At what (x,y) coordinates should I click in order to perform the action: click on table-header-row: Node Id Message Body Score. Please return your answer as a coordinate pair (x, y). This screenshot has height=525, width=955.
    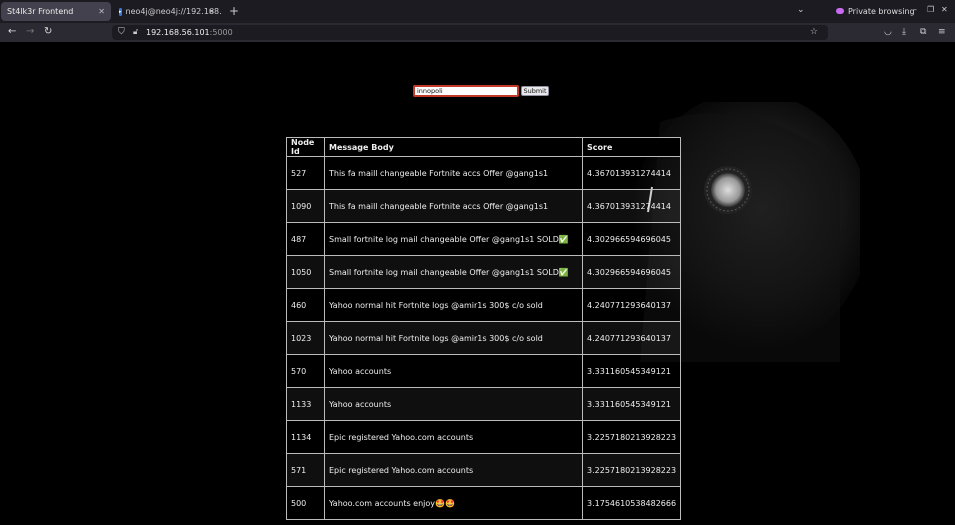
    Looking at the image, I should click on (484, 147).